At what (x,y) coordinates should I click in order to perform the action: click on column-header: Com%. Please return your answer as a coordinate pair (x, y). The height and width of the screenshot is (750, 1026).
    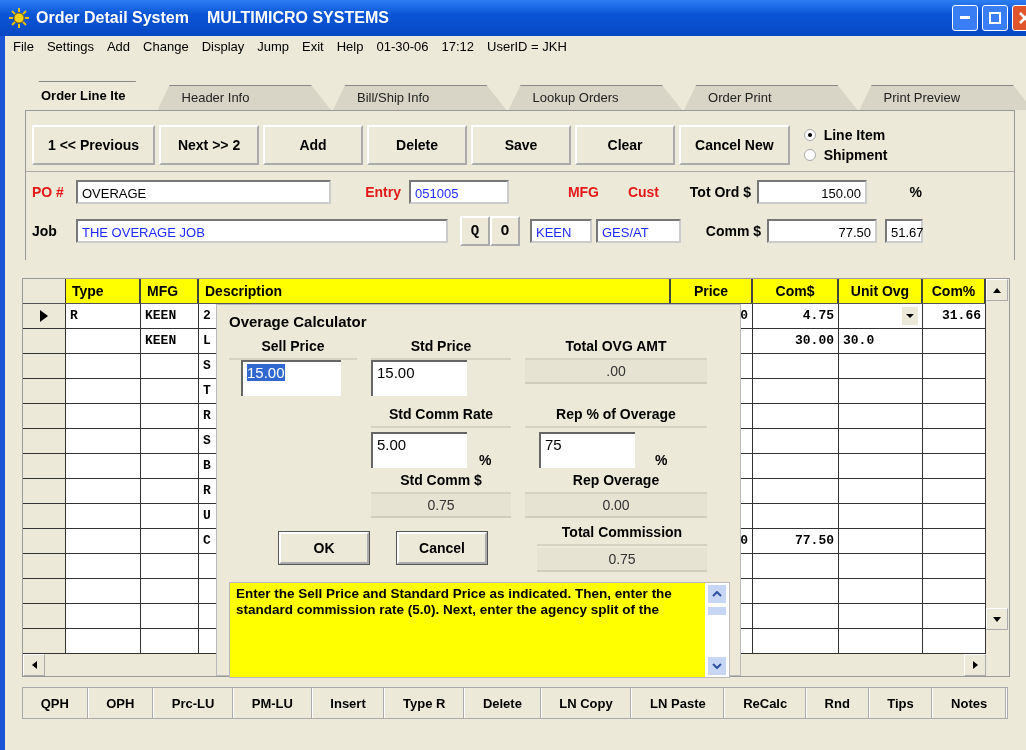
    Looking at the image, I should click on (954, 291).